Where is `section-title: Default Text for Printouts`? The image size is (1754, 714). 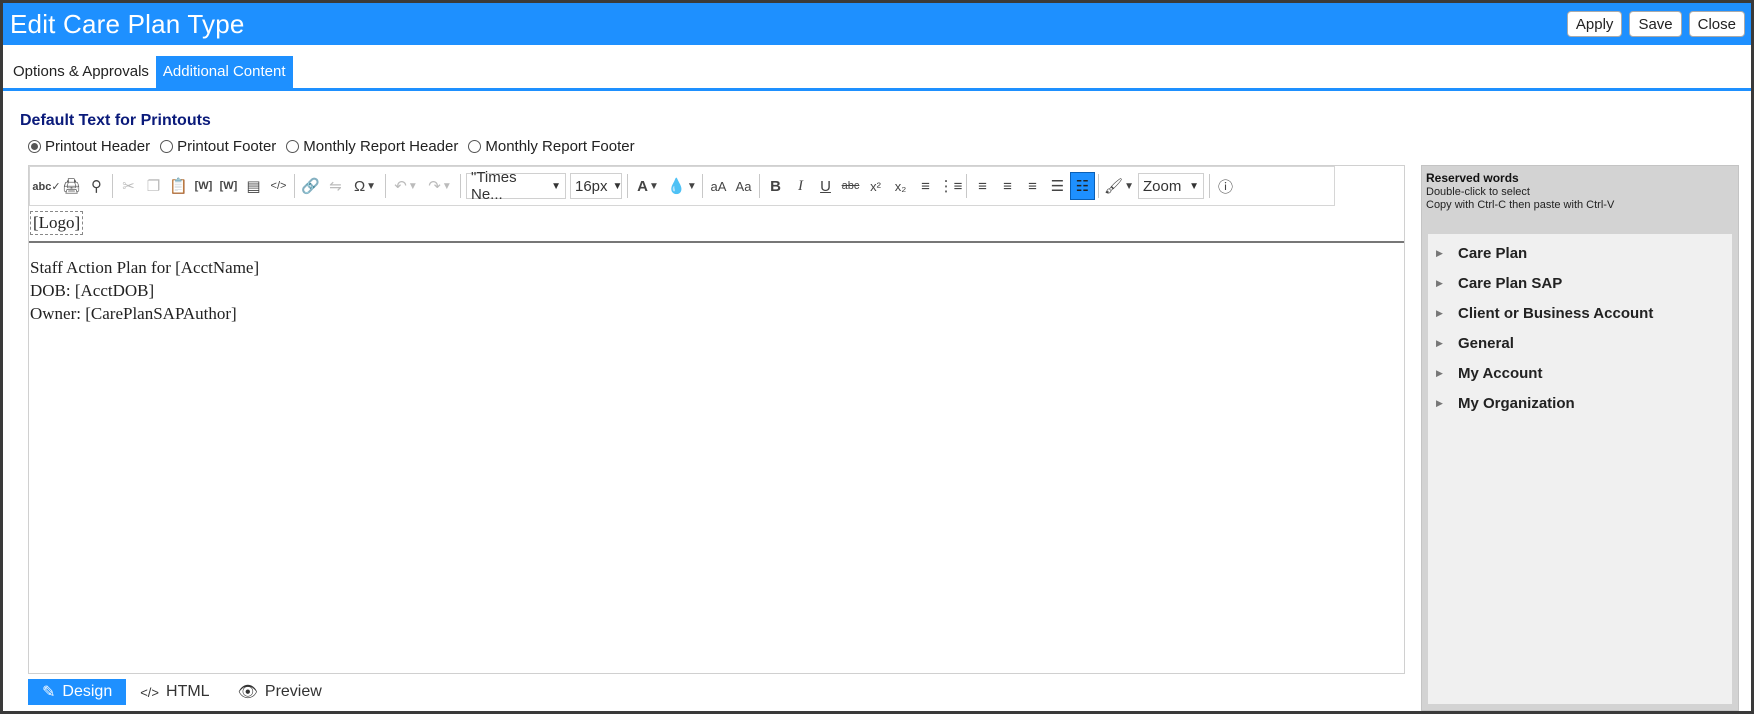
section-title: Default Text for Printouts is located at coordinates (115, 120).